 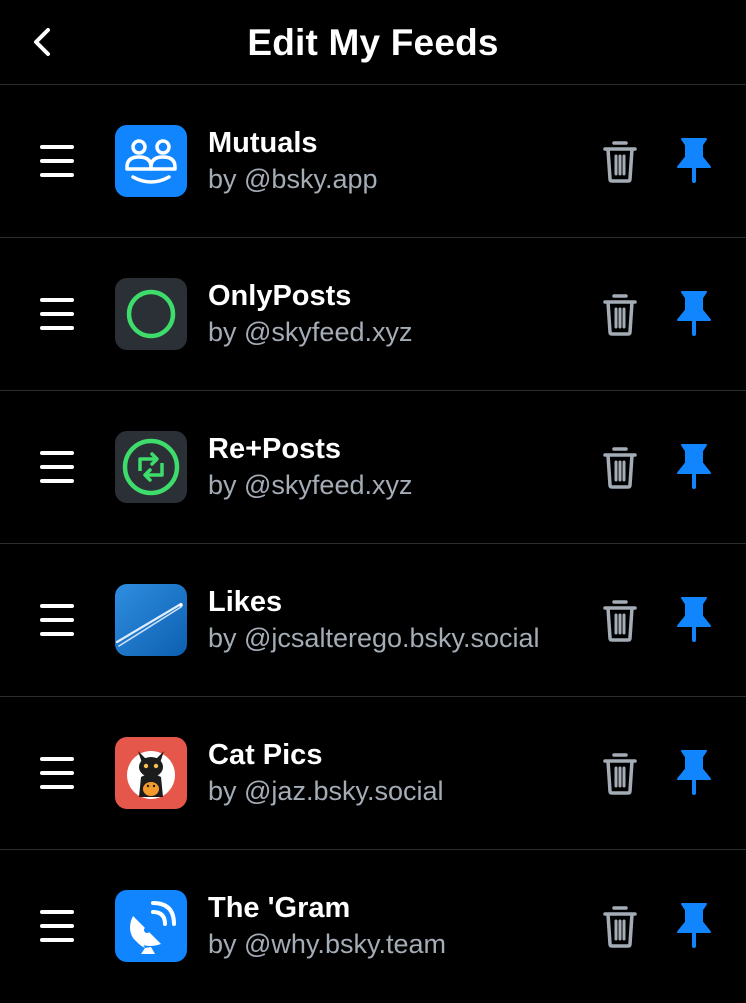 What do you see at coordinates (408, 467) in the screenshot?
I see `feed-text: Re+Posts by @skyfeed.xyz` at bounding box center [408, 467].